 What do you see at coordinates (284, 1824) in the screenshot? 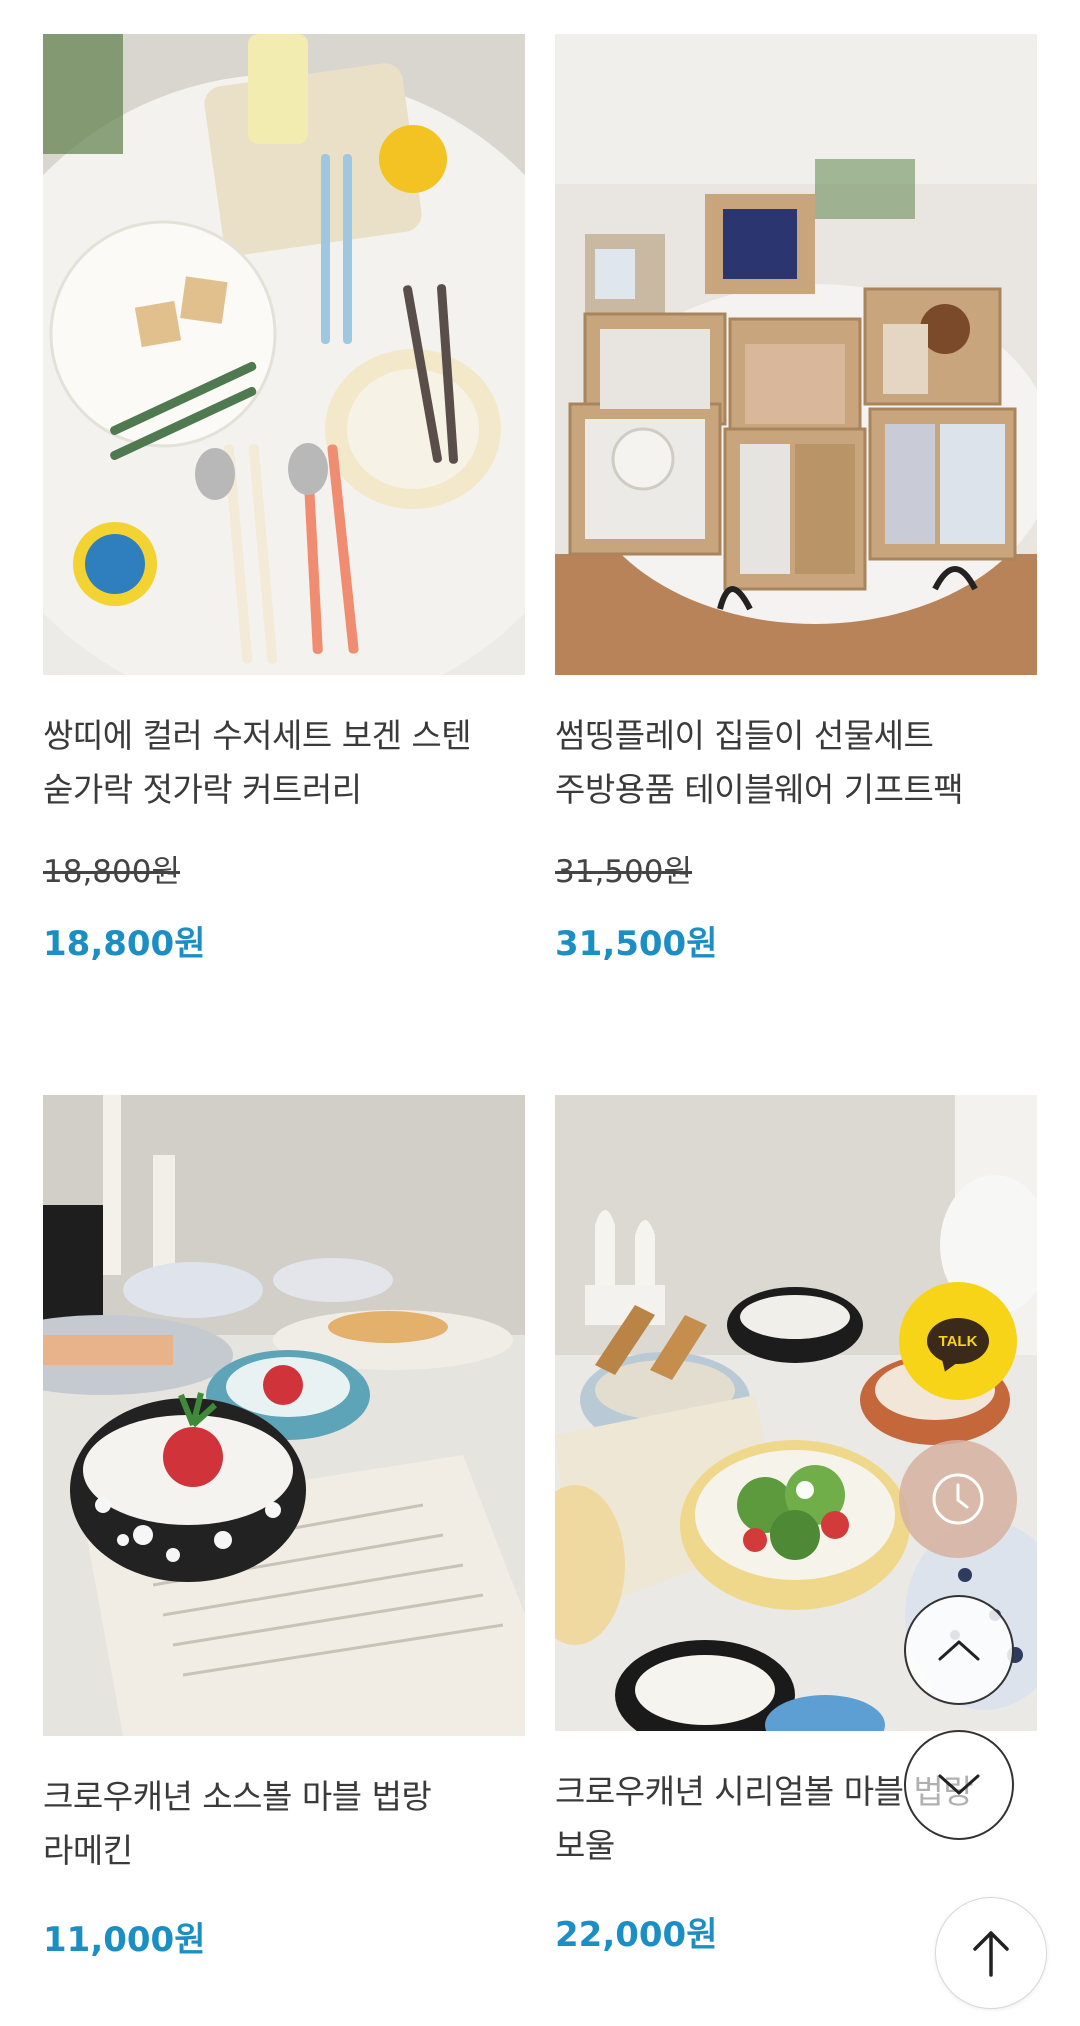
I see `product-title: 크로우캐년 소스볼 마블 법랑 라메킨` at bounding box center [284, 1824].